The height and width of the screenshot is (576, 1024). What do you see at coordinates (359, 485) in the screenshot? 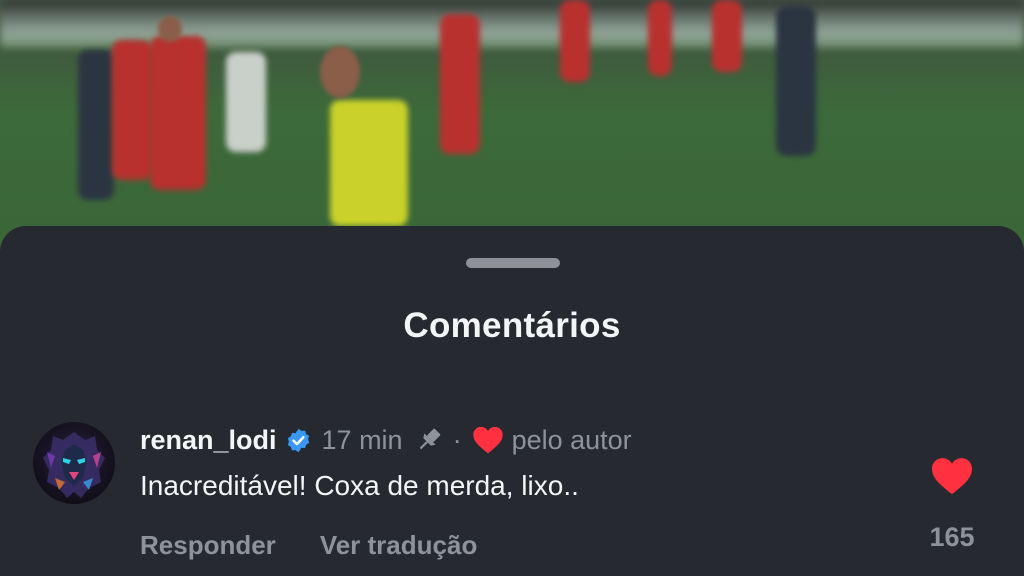
I see `comment-text: Inacreditável! Coxa de merda, lixo..` at bounding box center [359, 485].